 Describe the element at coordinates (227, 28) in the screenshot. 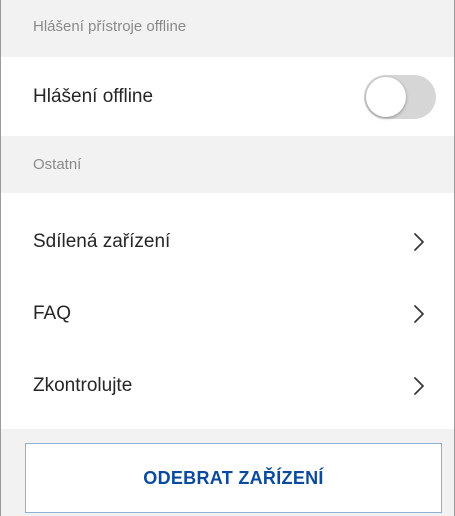

I see `section-header-offline: Hlášení přístroje offline` at that location.